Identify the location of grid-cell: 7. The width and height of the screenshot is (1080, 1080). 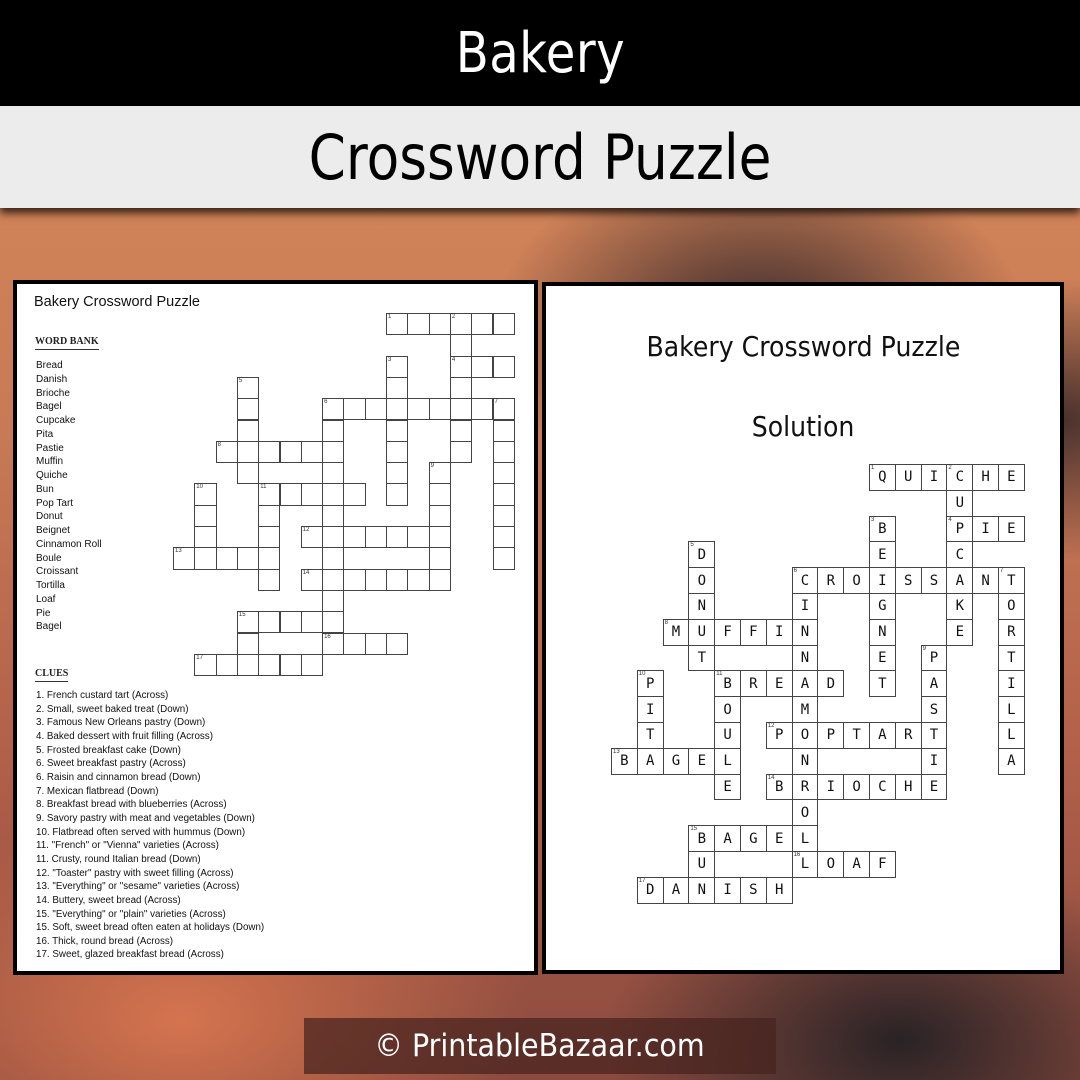
(503, 409).